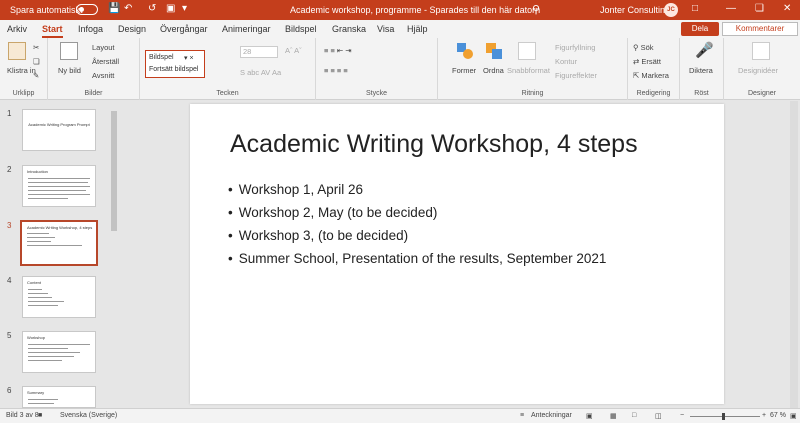 The image size is (800, 423). What do you see at coordinates (522, 415) in the screenshot?
I see `notes-icon: ≡` at bounding box center [522, 415].